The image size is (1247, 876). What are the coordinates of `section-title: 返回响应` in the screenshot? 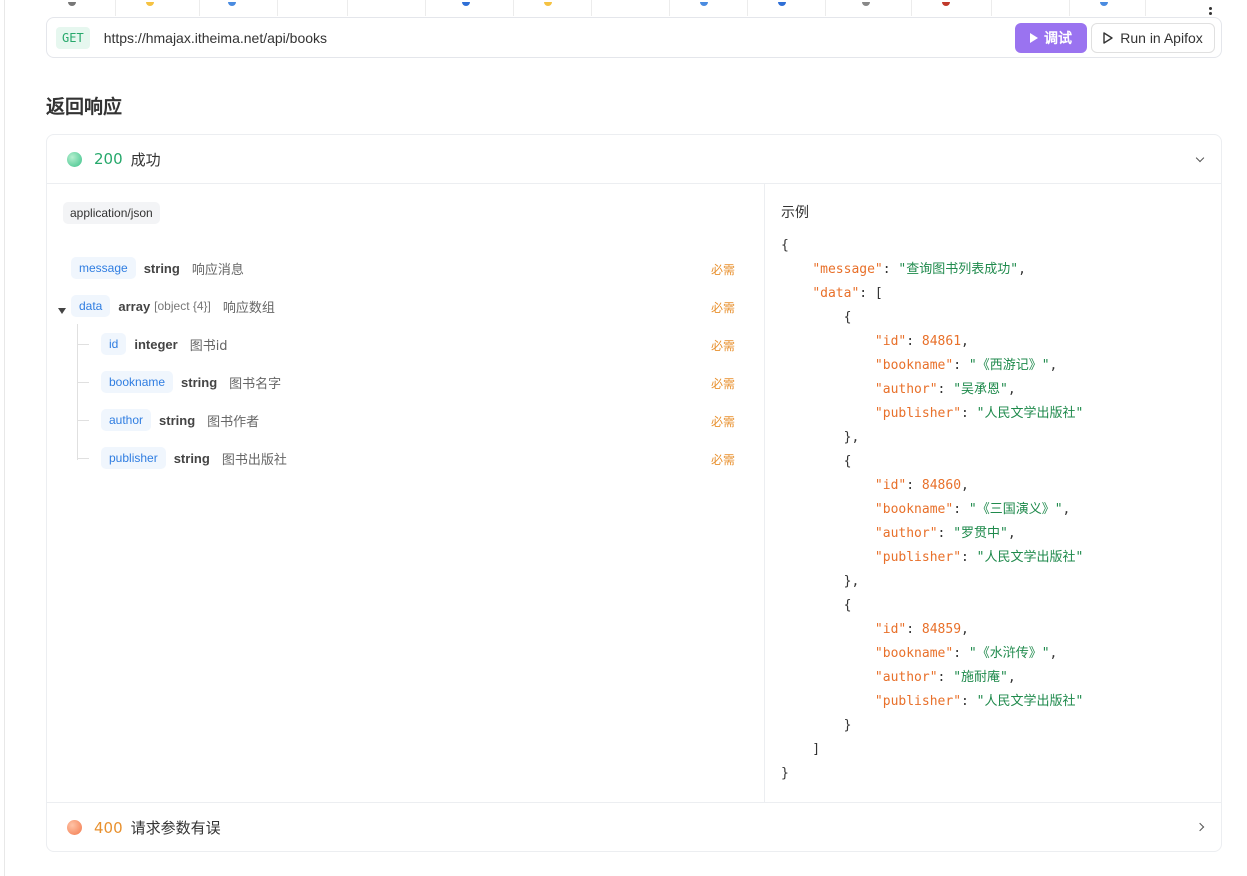 It's located at (84, 107).